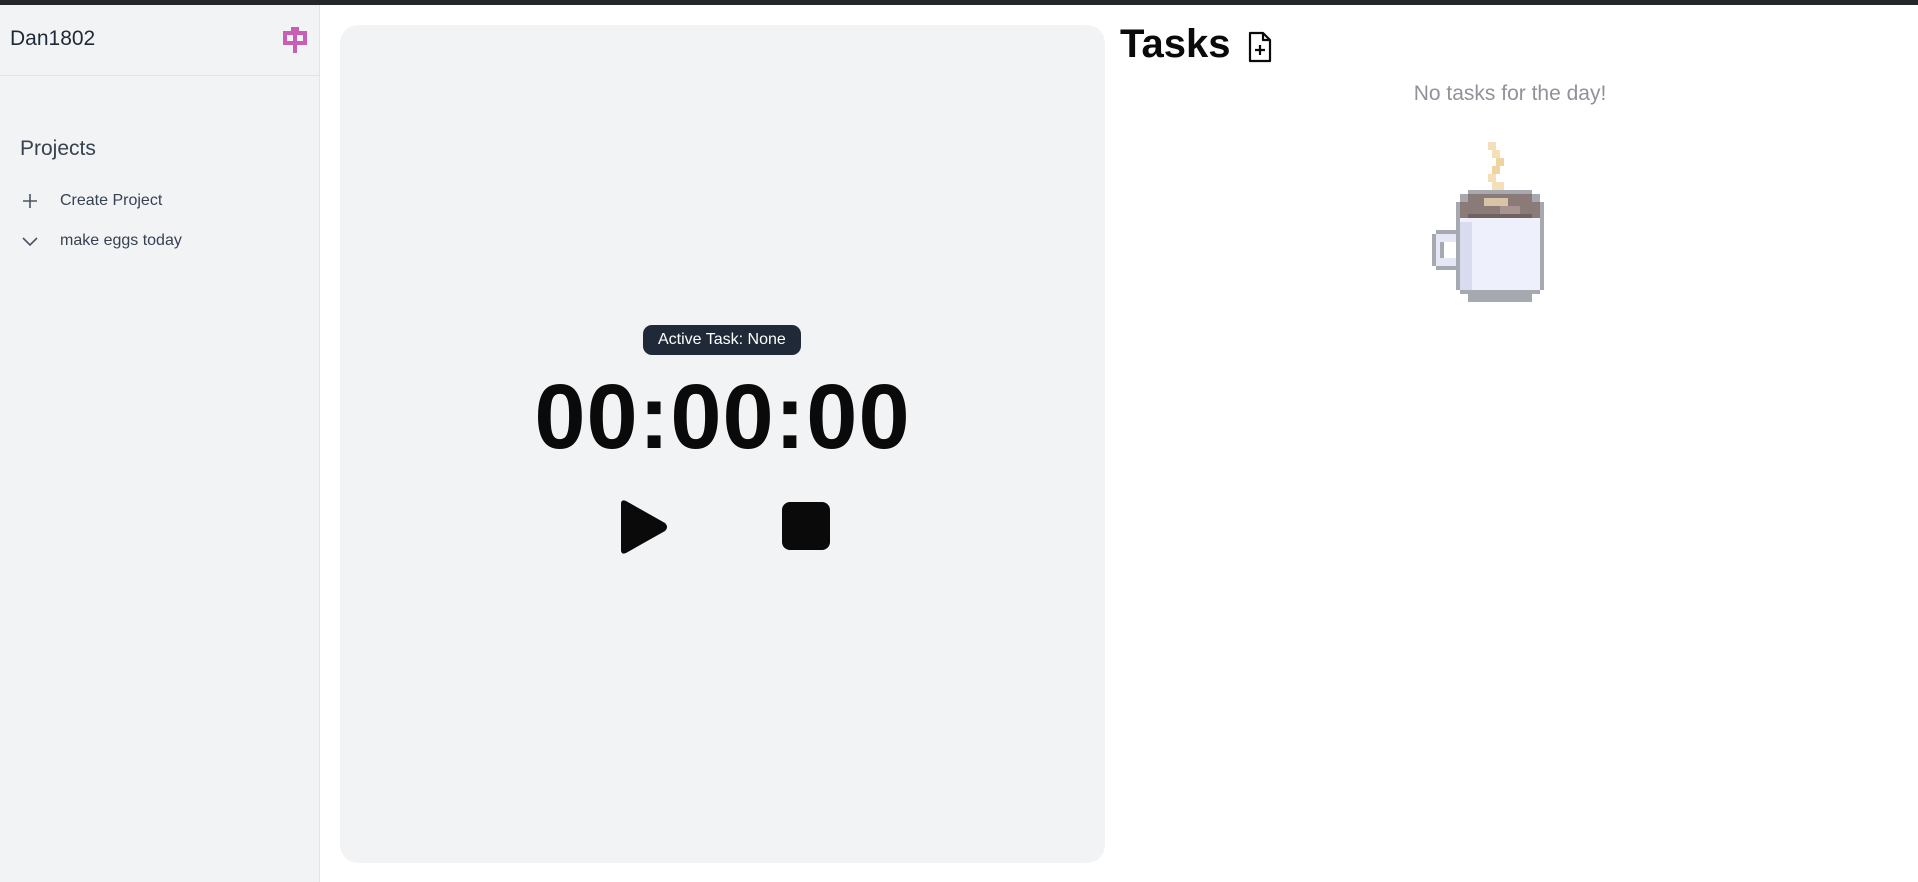  Describe the element at coordinates (111, 200) in the screenshot. I see `create-project-label: Create Project` at that location.